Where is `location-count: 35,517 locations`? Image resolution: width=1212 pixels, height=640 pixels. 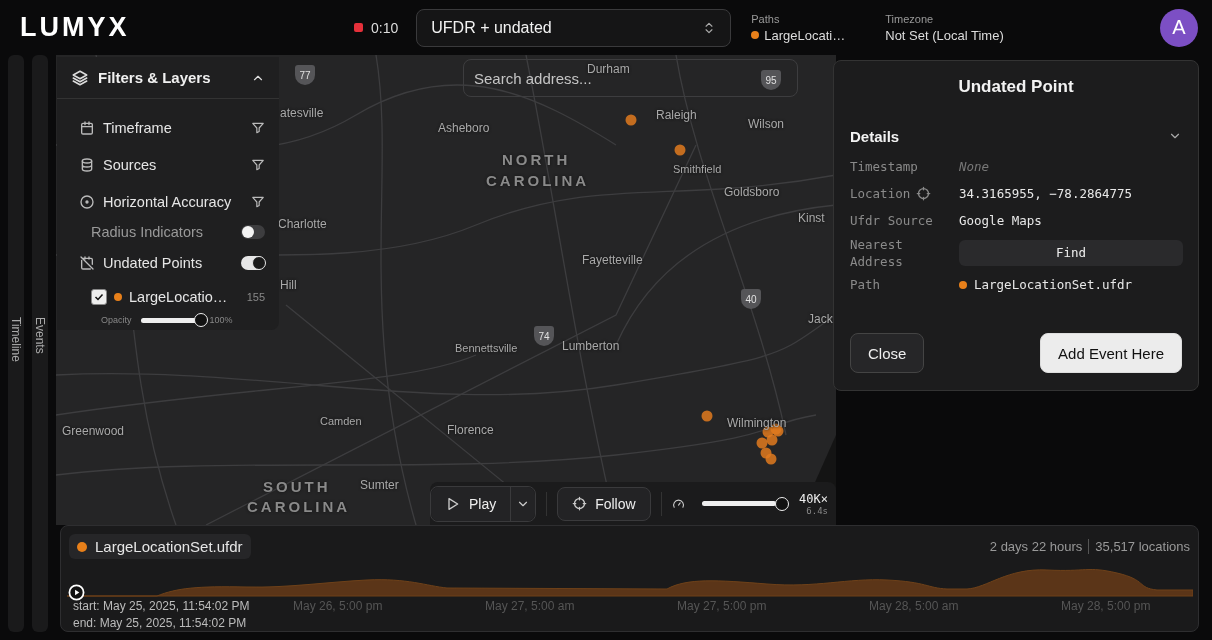 location-count: 35,517 locations is located at coordinates (1142, 546).